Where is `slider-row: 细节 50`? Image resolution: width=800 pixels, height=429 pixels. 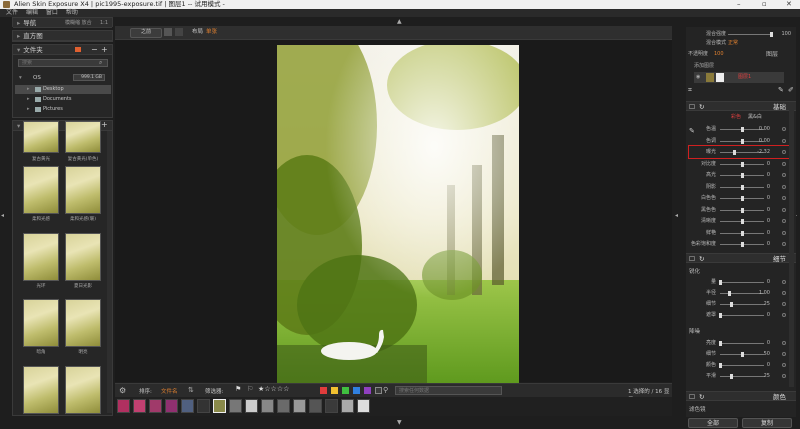 slider-row: 细节 50 is located at coordinates (741, 354).